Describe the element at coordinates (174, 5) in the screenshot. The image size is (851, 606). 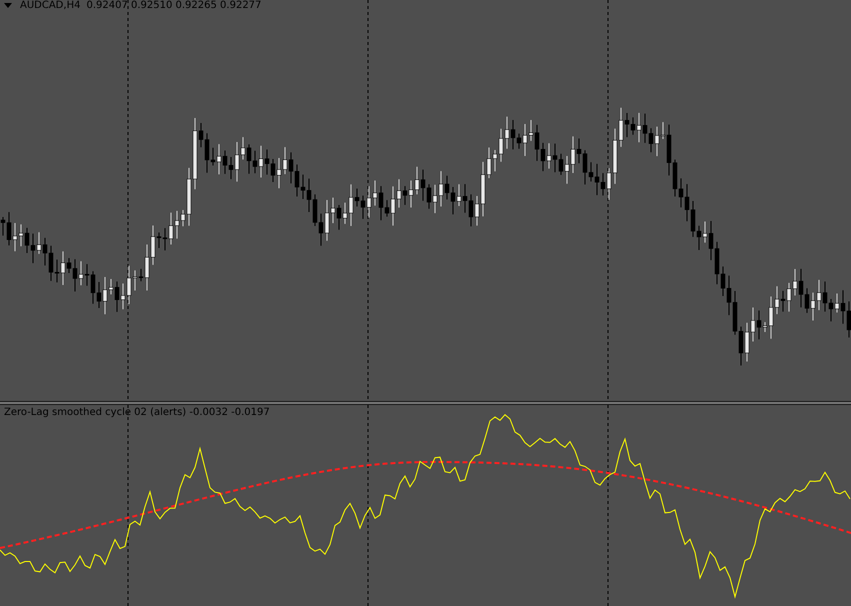
I see `price-quote: 0.92407 0.92510 0.92265 0.92277` at that location.